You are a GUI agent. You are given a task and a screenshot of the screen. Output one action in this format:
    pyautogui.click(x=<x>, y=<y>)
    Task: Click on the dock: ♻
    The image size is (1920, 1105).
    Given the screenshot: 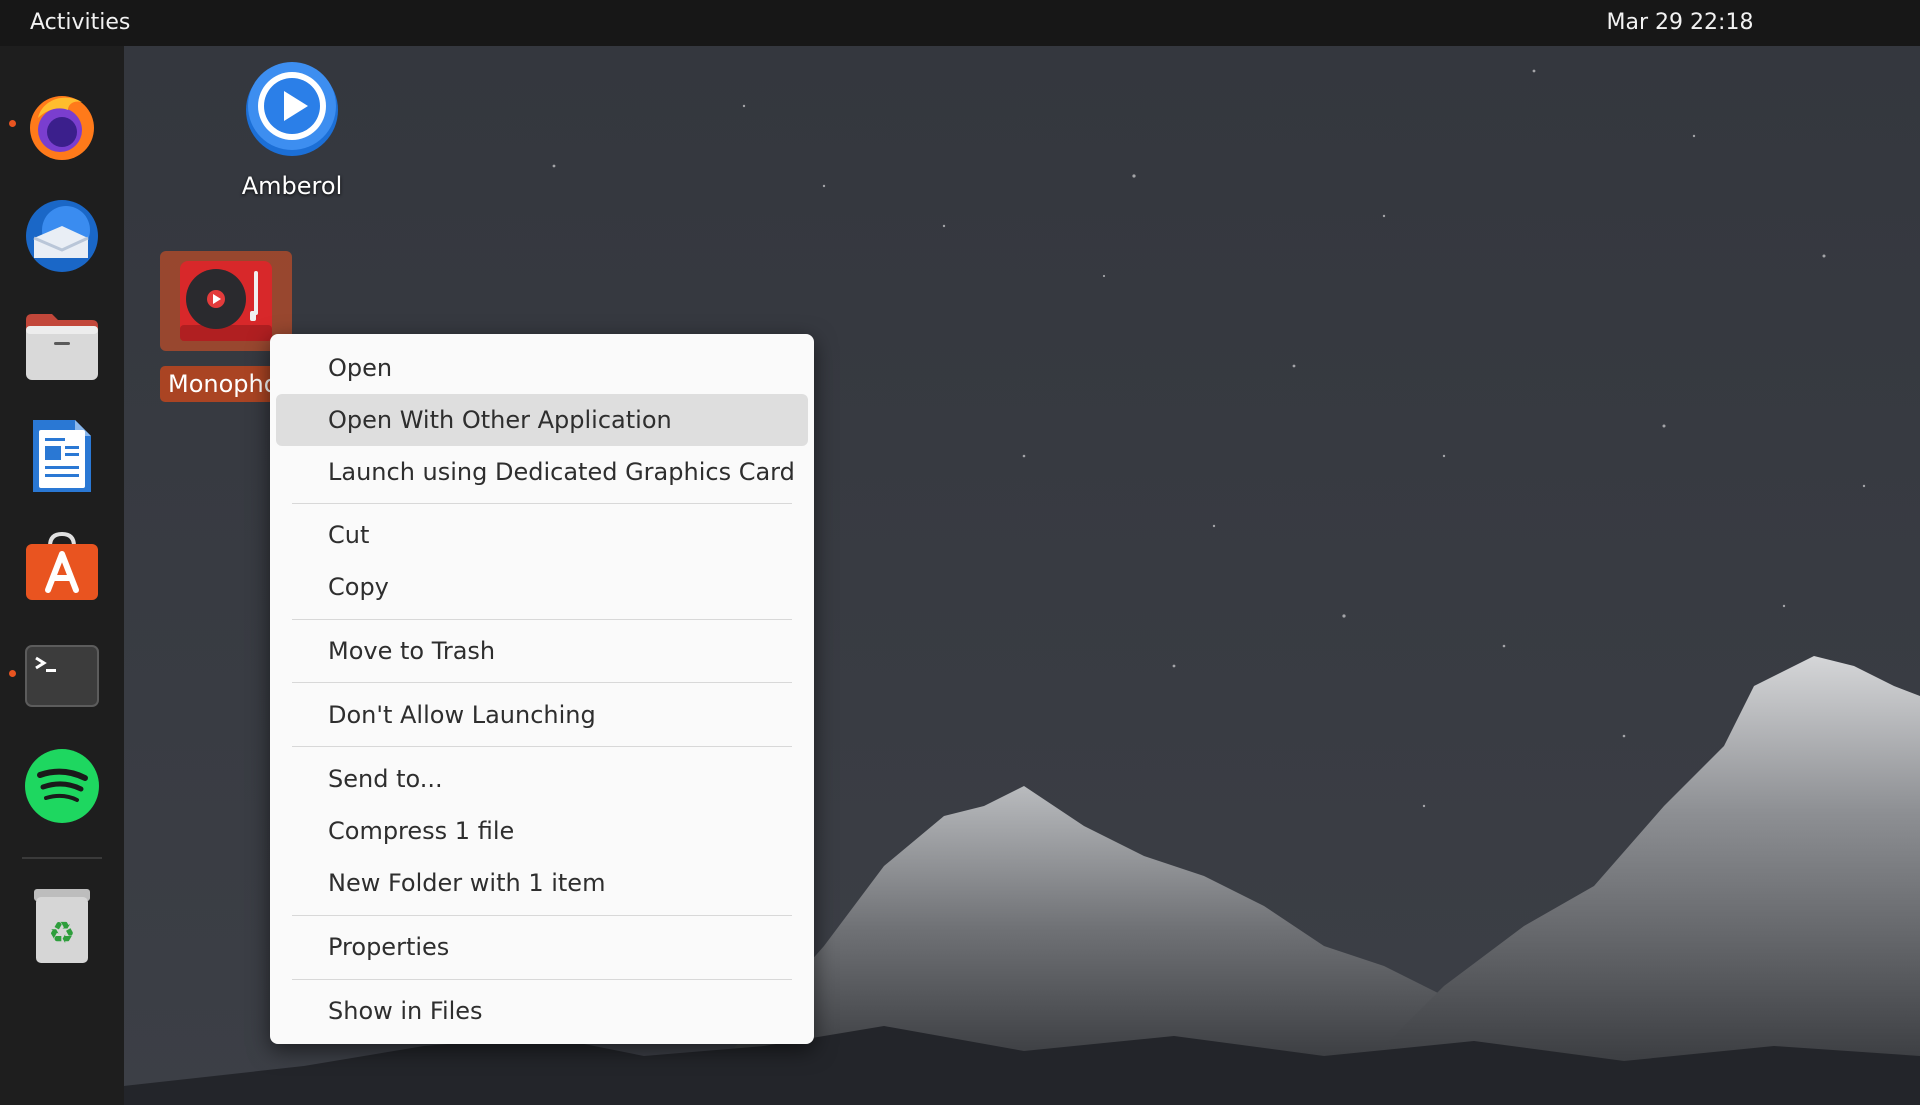 What is the action you would take?
    pyautogui.click(x=62, y=575)
    